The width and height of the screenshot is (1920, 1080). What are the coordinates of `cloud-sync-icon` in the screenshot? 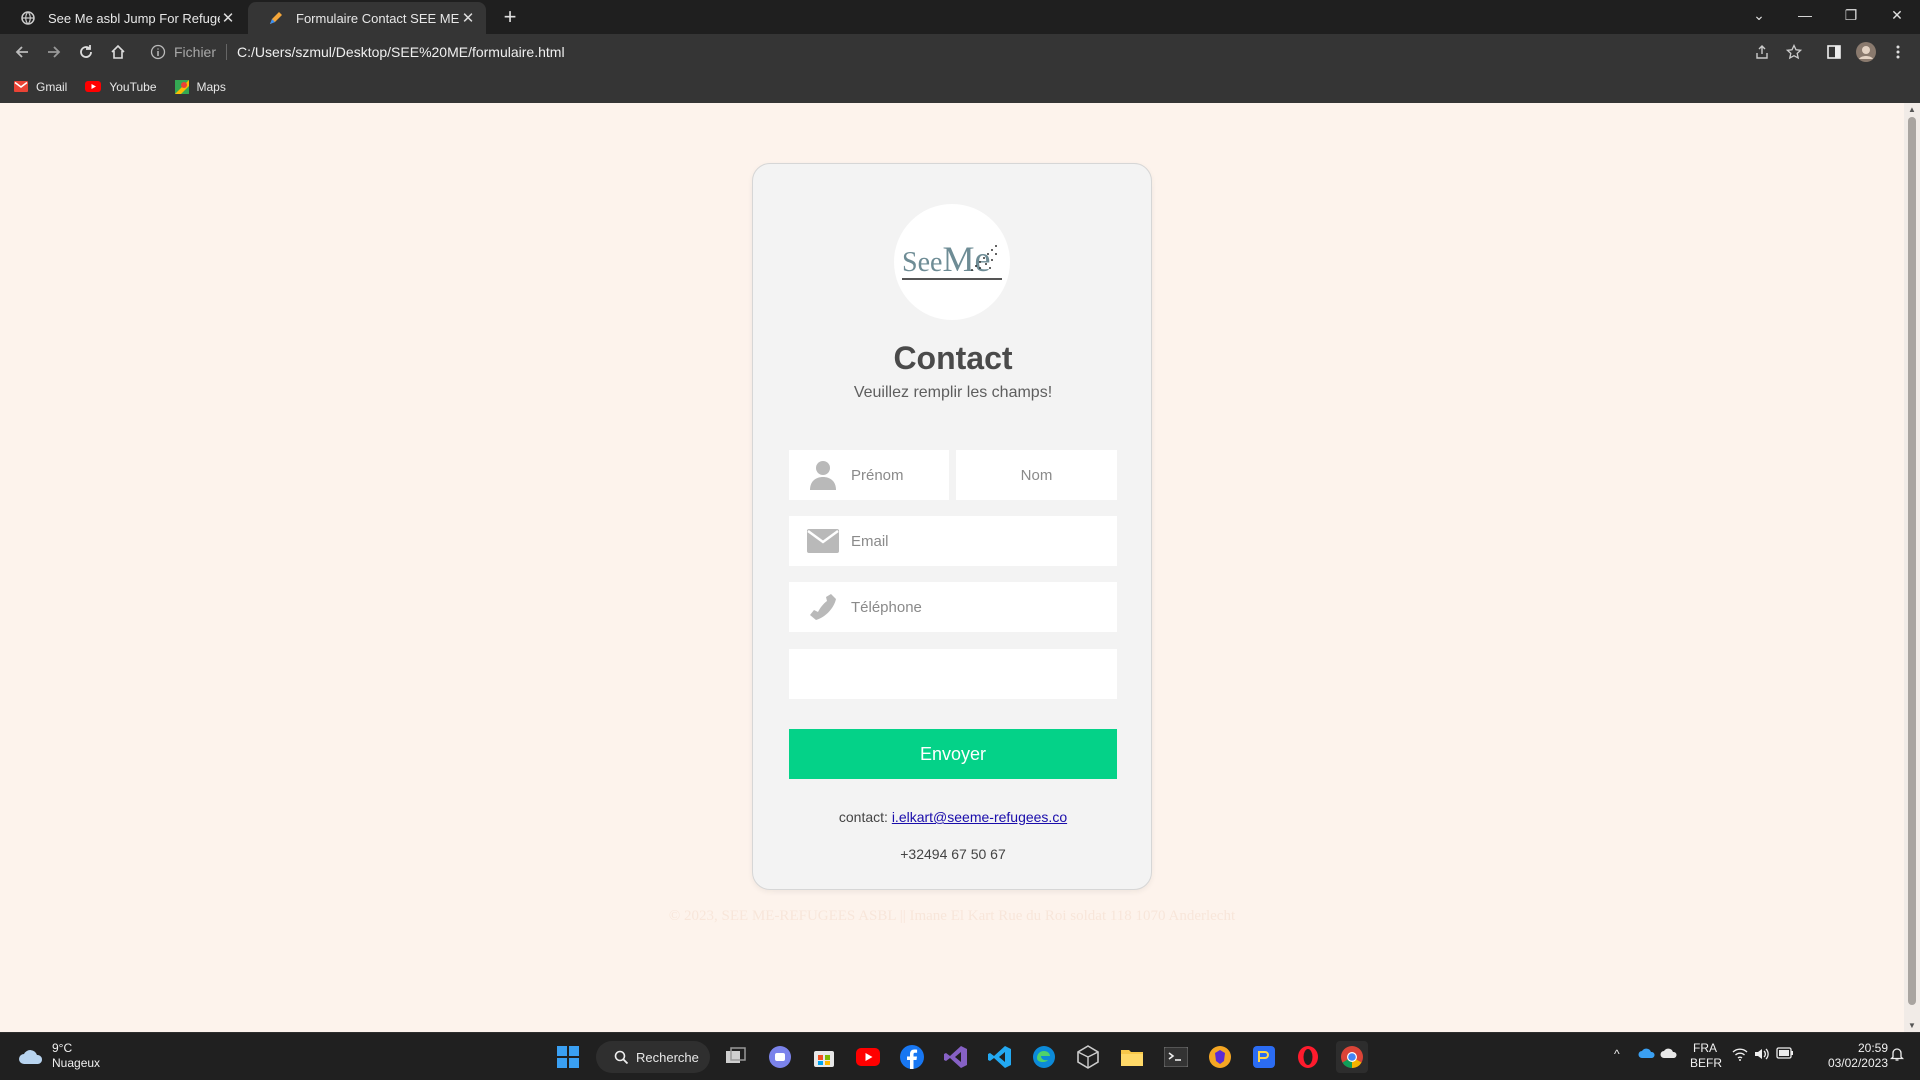 It's located at (1669, 1055).